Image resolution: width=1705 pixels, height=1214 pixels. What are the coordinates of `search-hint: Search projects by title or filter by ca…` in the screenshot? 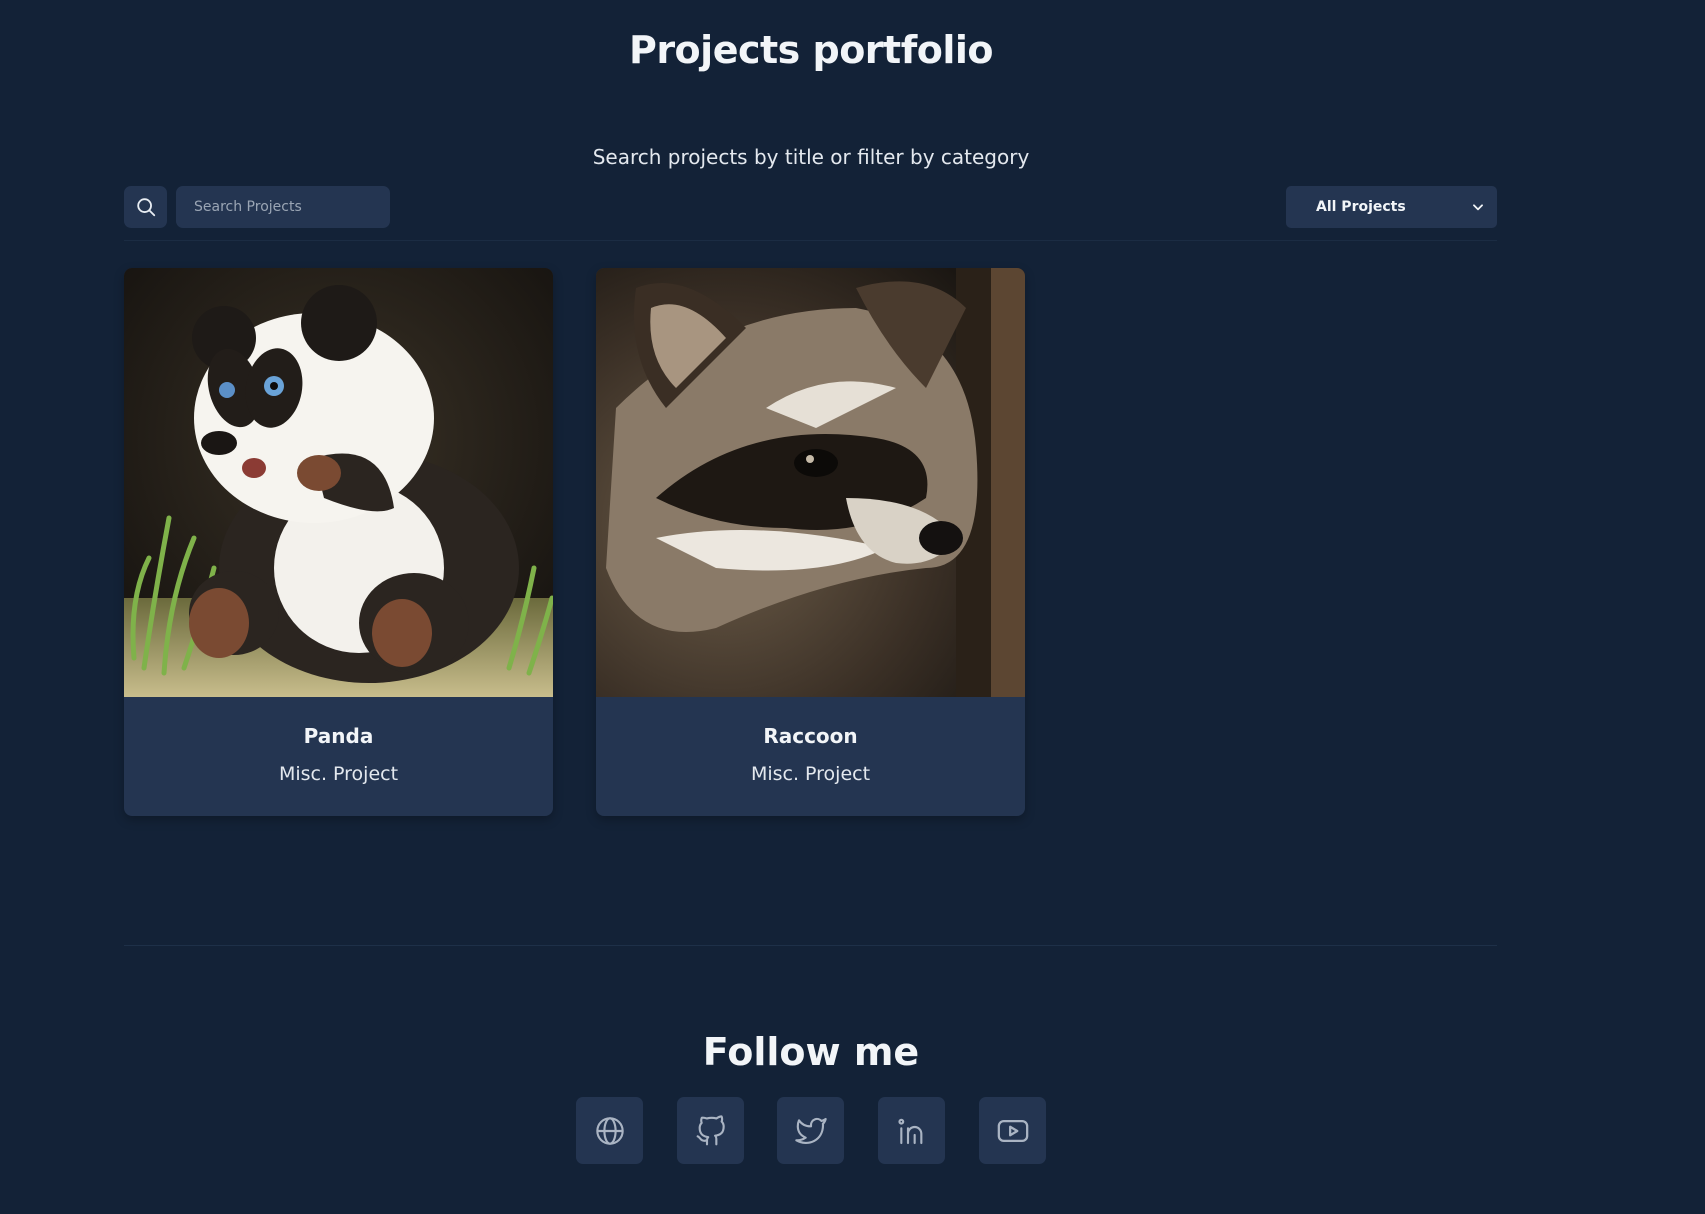 It's located at (811, 157).